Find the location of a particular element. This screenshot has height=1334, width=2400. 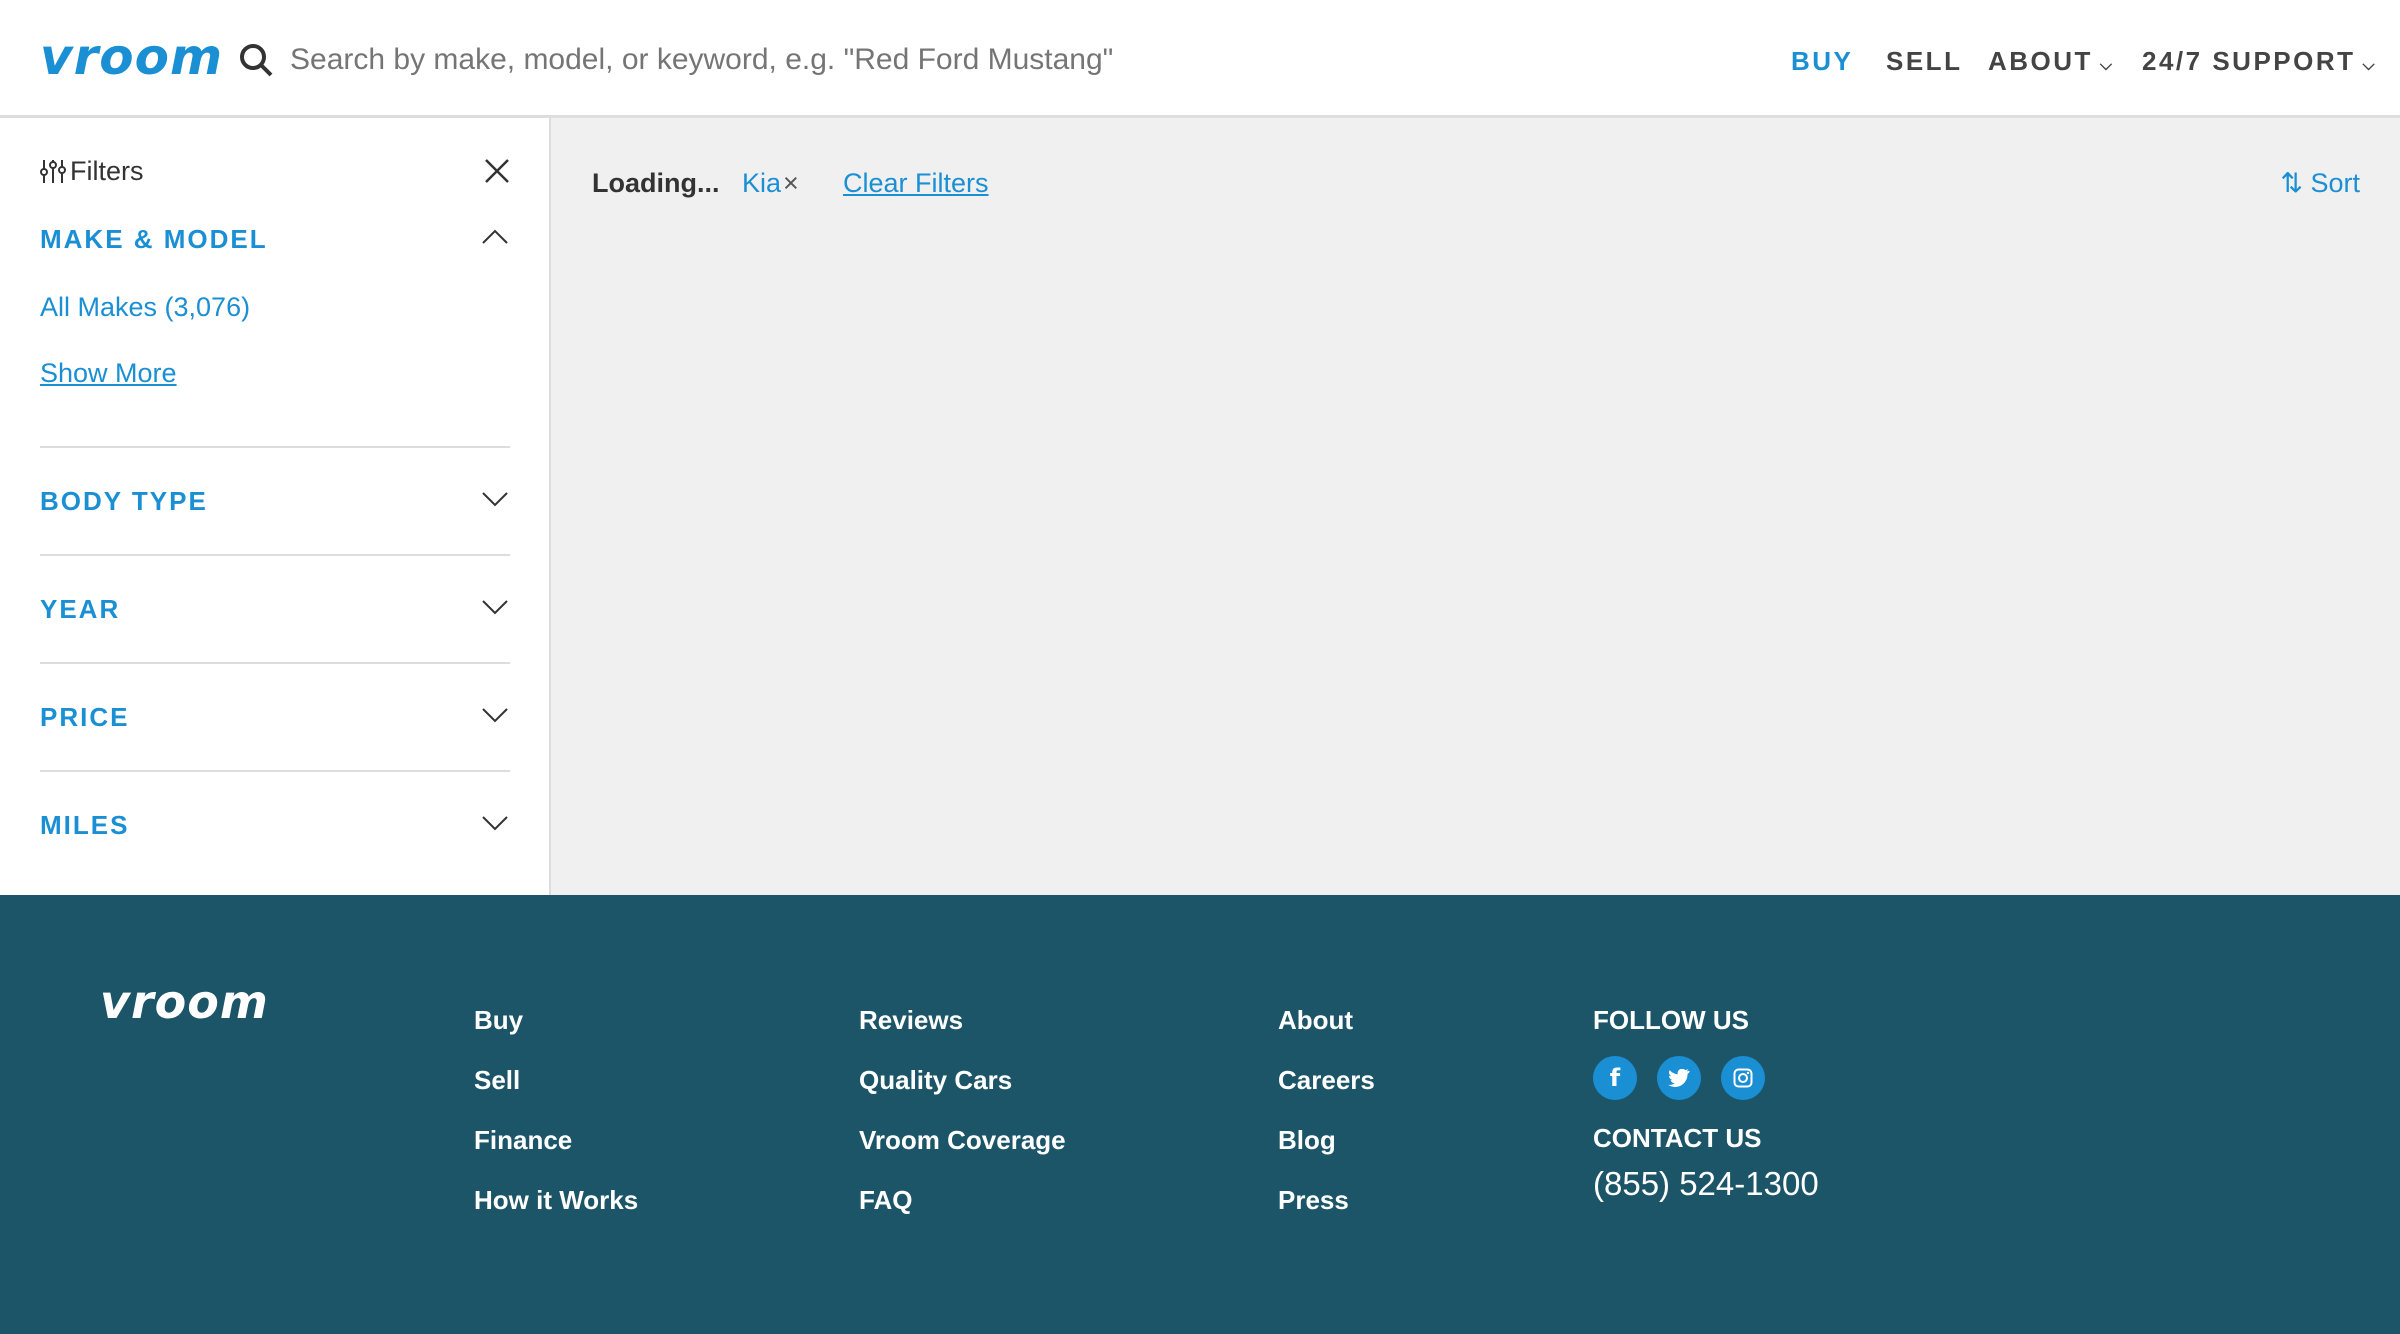

follow-us-heading: FOLLOW US is located at coordinates (1671, 1020).